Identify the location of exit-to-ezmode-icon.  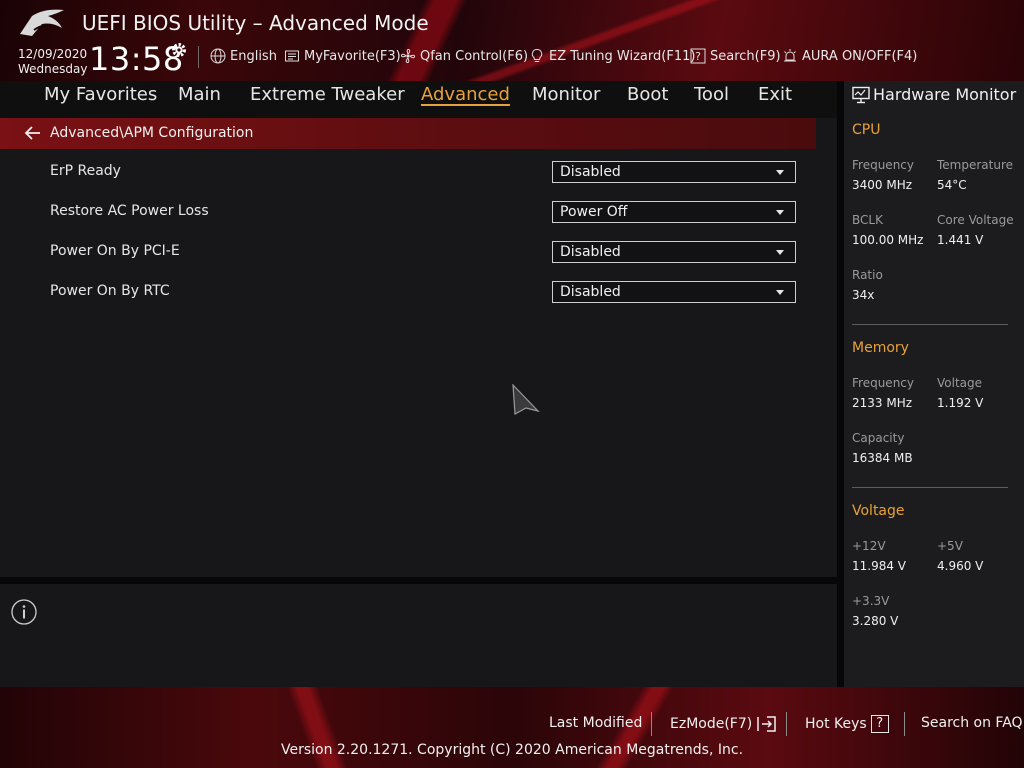
(766, 724).